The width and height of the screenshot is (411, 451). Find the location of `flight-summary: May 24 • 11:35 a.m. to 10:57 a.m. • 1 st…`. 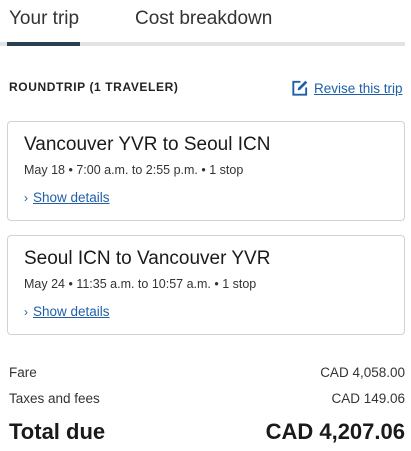

flight-summary: May 24 • 11:35 a.m. to 10:57 a.m. • 1 st… is located at coordinates (140, 284).